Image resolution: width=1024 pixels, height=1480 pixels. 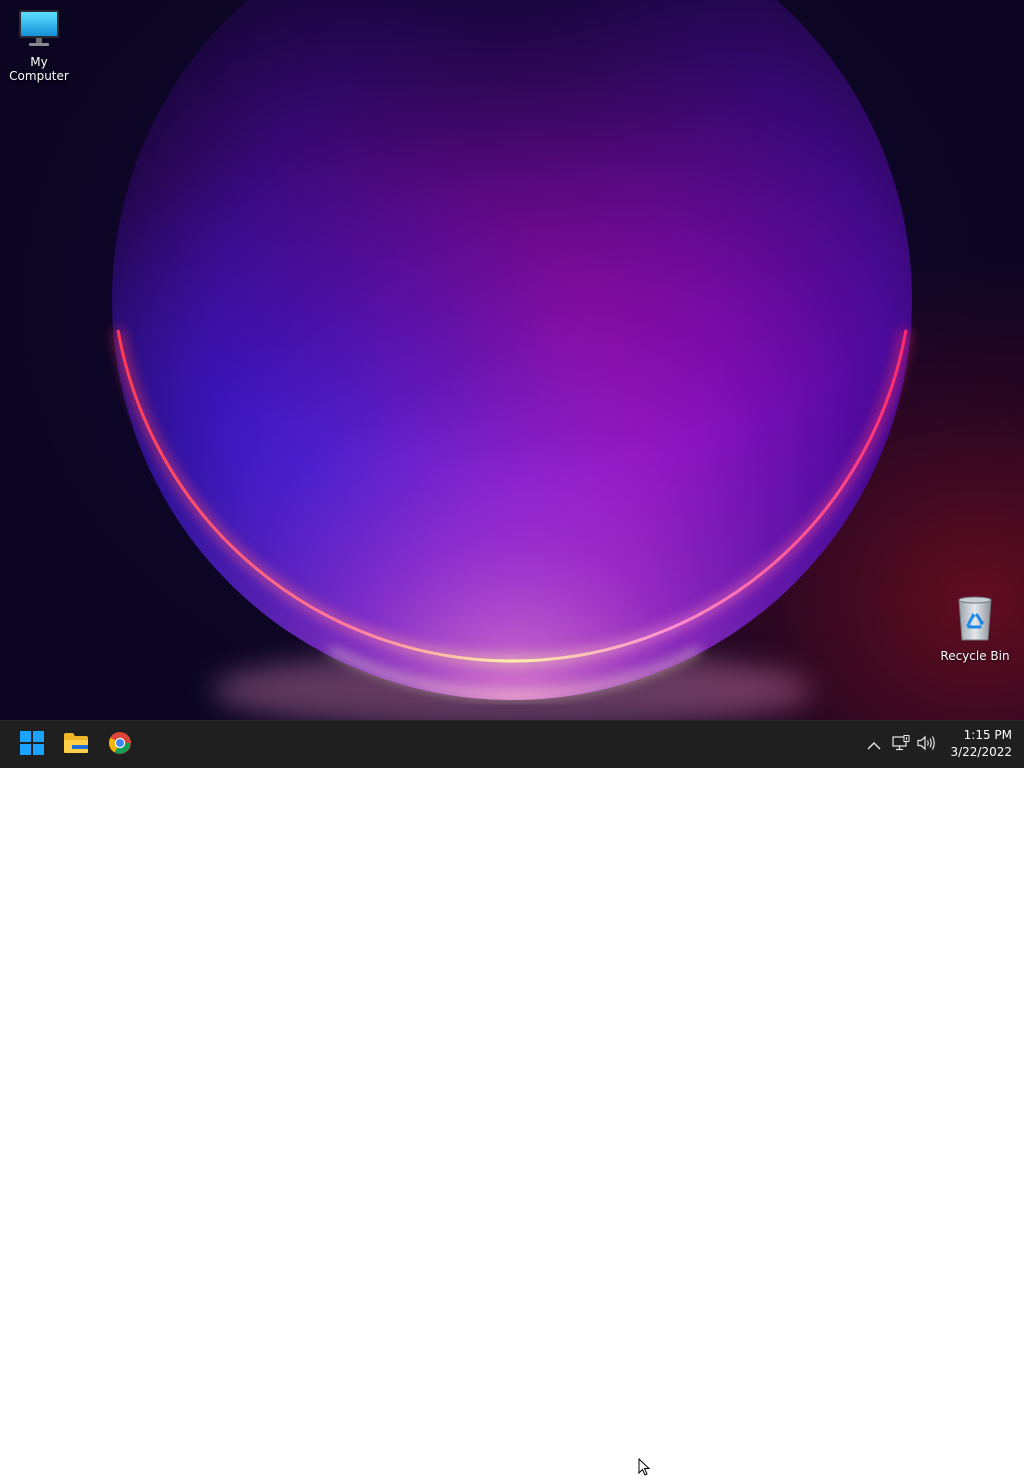 What do you see at coordinates (975, 656) in the screenshot?
I see `desktop-icon-label: Recycle Bin` at bounding box center [975, 656].